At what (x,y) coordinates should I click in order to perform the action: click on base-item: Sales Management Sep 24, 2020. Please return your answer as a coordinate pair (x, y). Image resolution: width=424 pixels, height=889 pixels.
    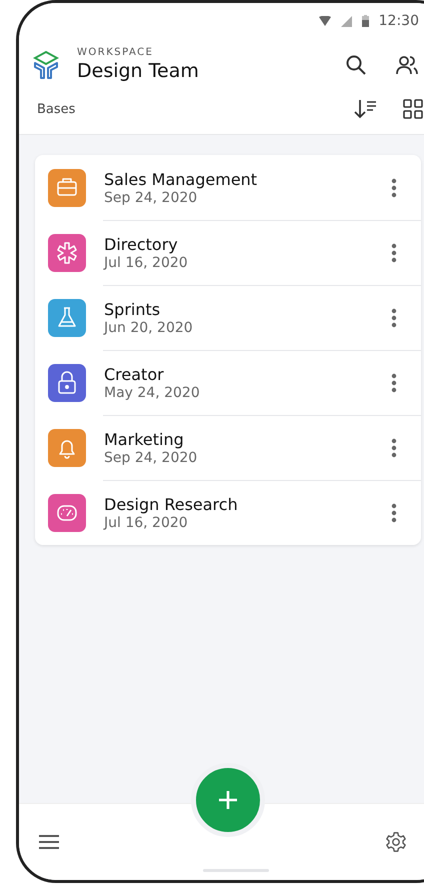
    Looking at the image, I should click on (228, 187).